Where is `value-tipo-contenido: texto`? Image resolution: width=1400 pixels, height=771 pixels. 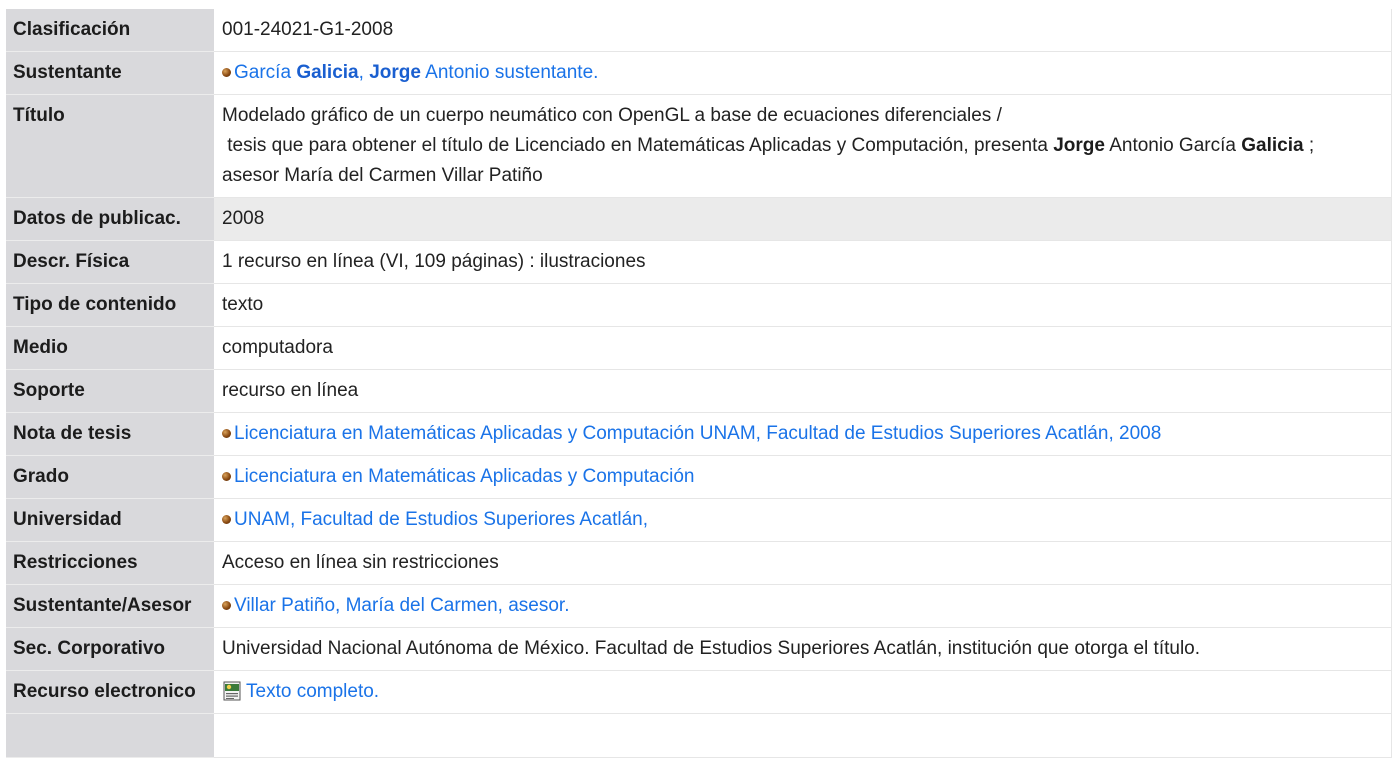
value-tipo-contenido: texto is located at coordinates (803, 305).